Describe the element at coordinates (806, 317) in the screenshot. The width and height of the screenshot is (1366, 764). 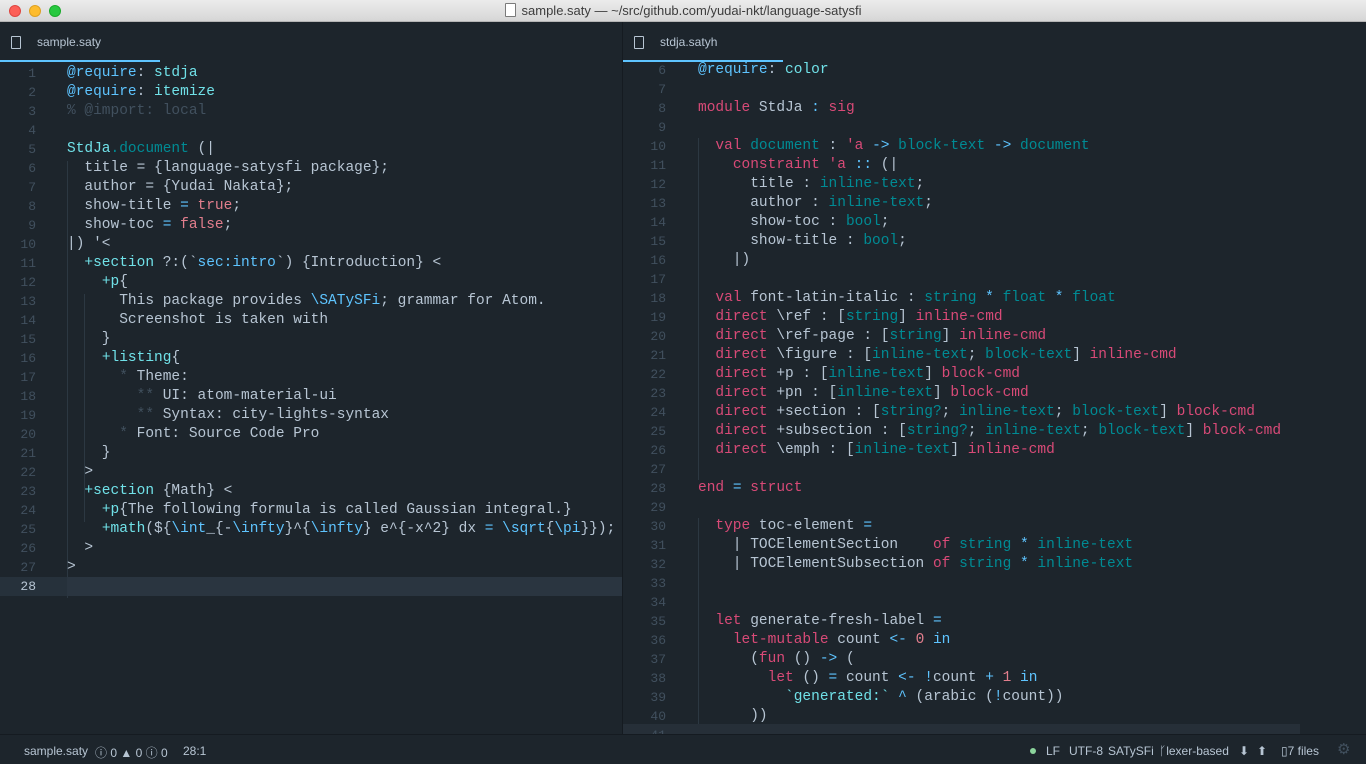
I see `code-token: \ref : [` at that location.